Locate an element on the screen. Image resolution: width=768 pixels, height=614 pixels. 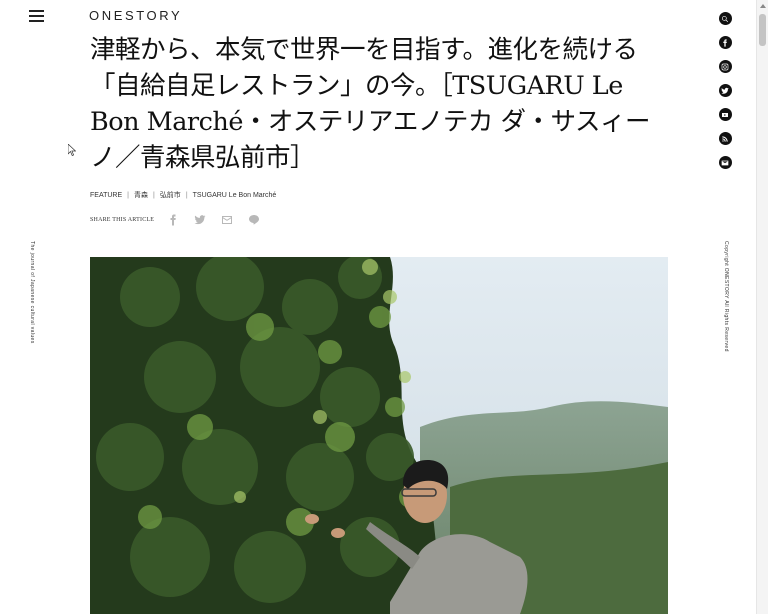
scrollbar is located at coordinates (762, 307).